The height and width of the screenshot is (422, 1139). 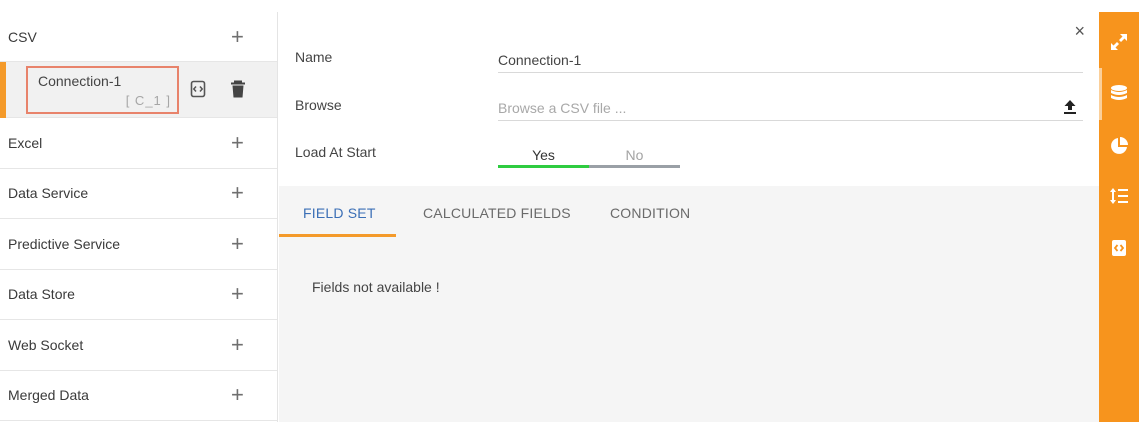 I want to click on sidebar-item-label: Excel, so click(x=25, y=142).